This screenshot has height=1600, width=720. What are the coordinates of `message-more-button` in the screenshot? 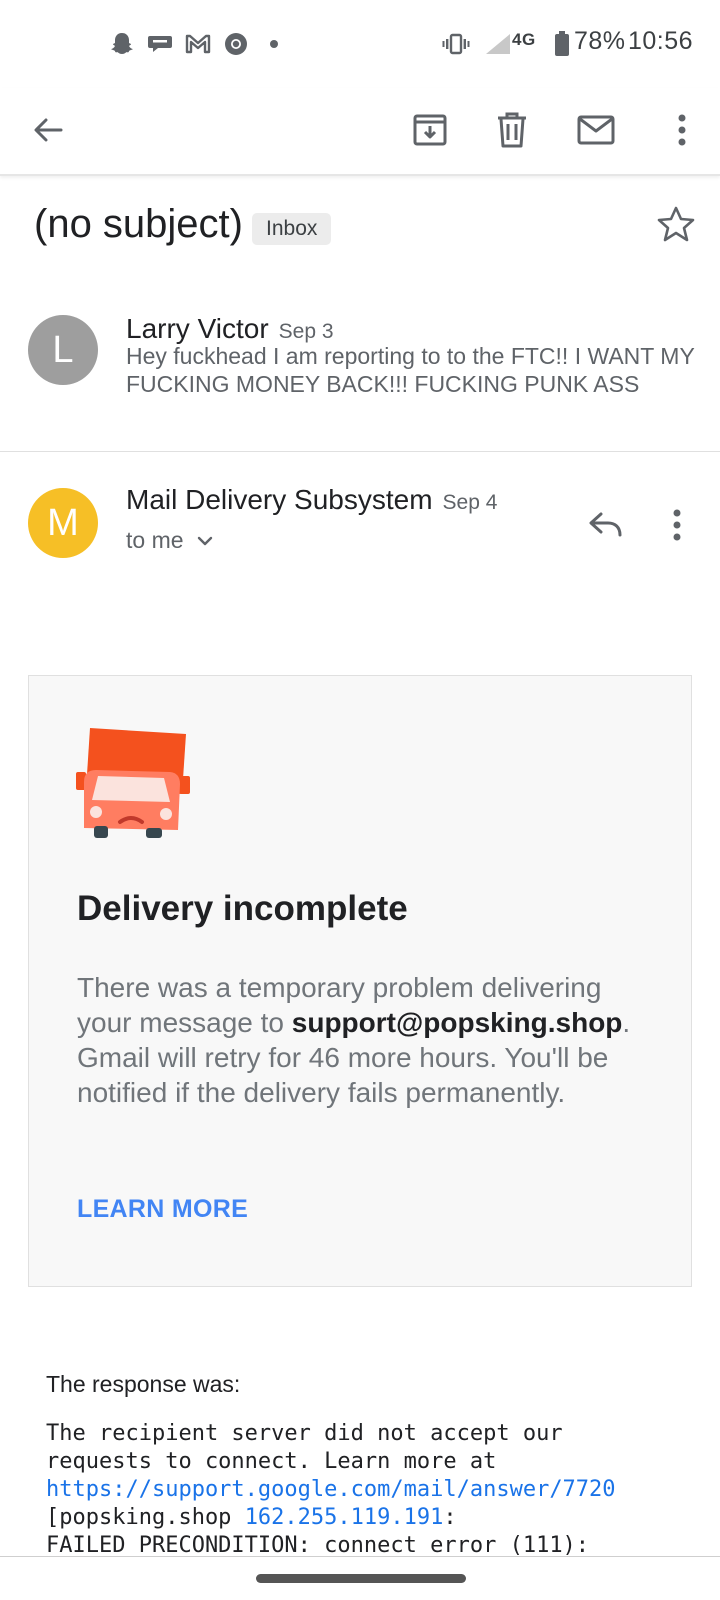 It's located at (677, 525).